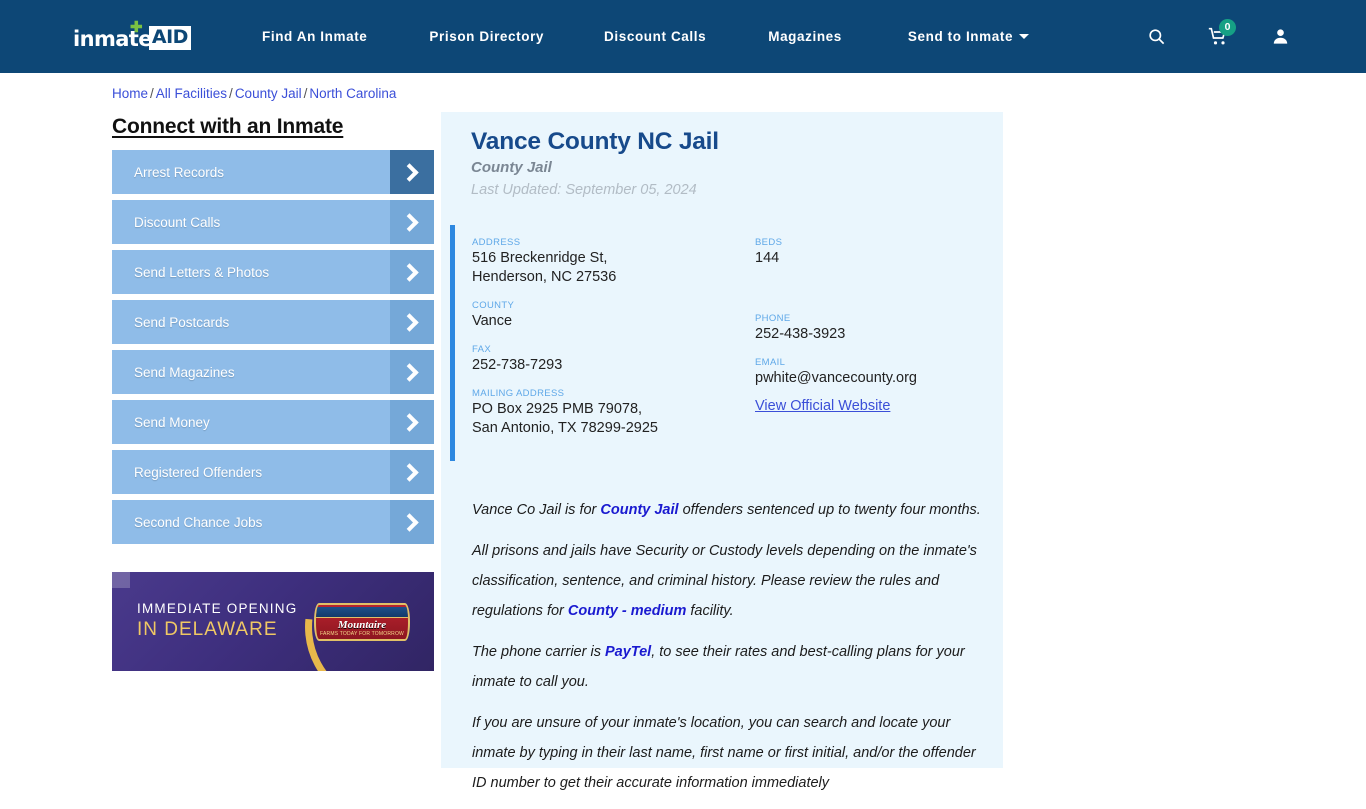 Image resolution: width=1366 pixels, height=809 pixels. I want to click on sidebar-item-label: Registered Offenders, so click(198, 472).